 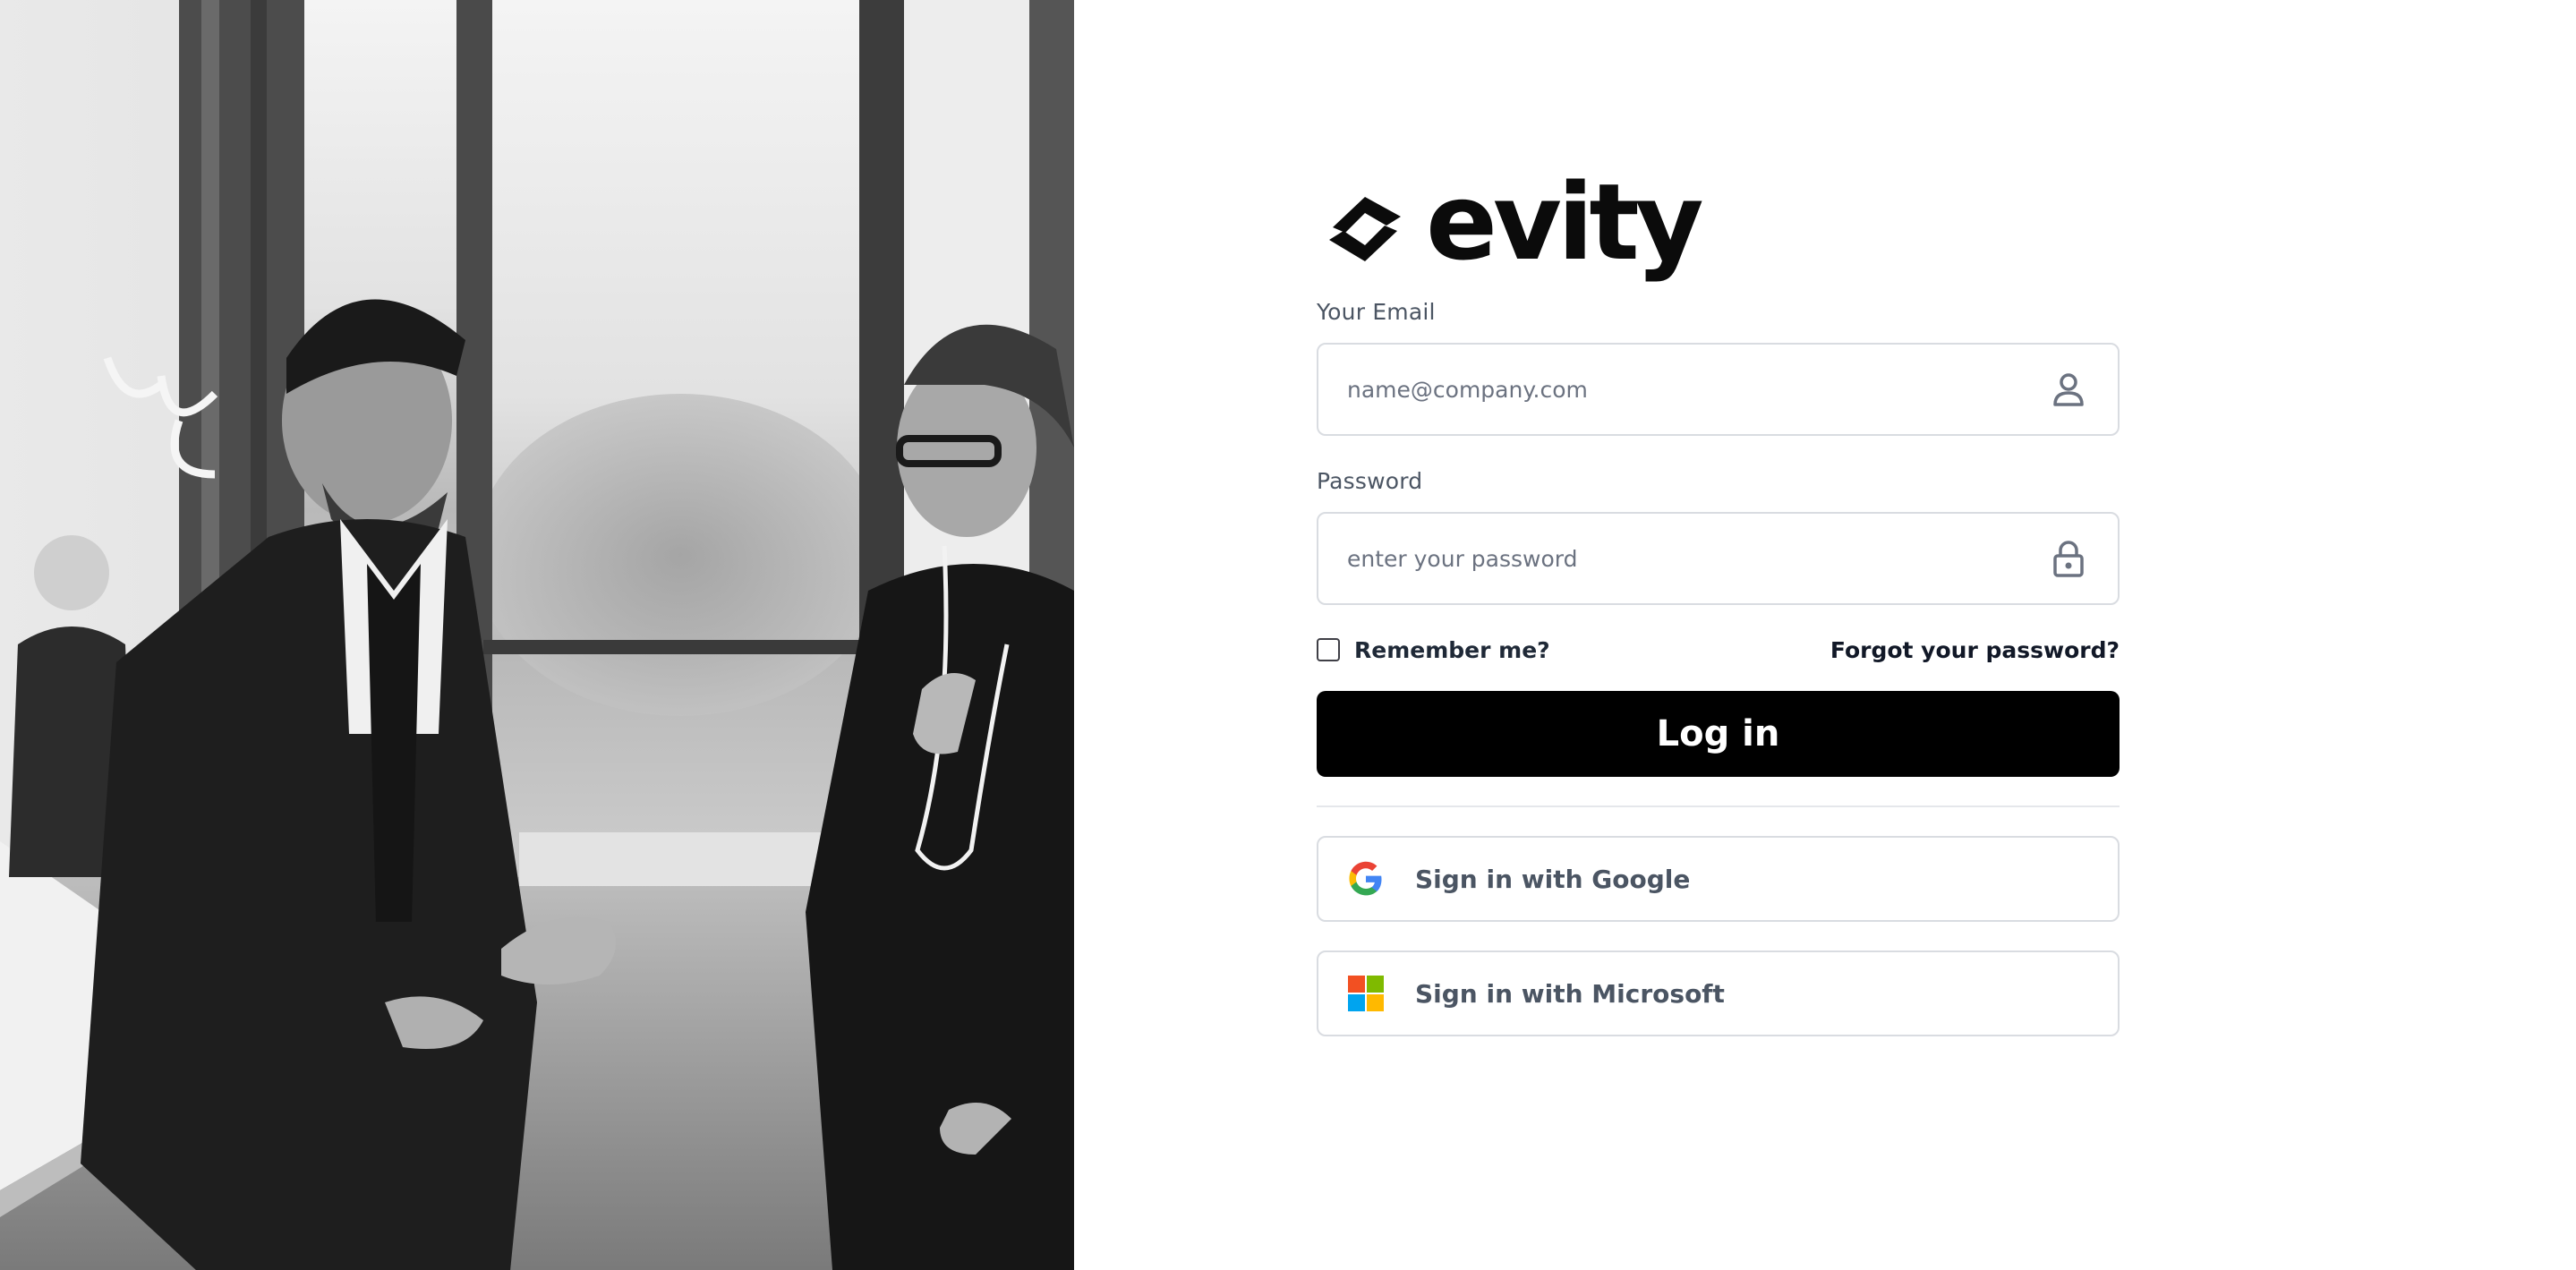 What do you see at coordinates (1722, 226) in the screenshot?
I see `brand-logo: evity` at bounding box center [1722, 226].